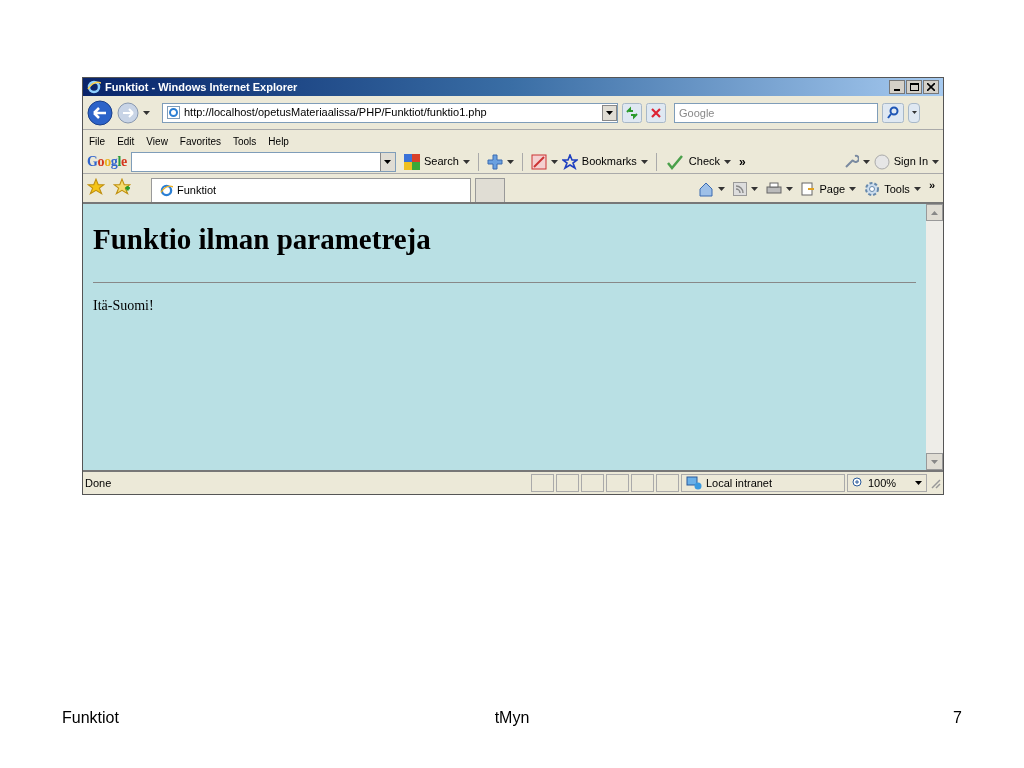  I want to click on page-menu: Page, so click(823, 188).